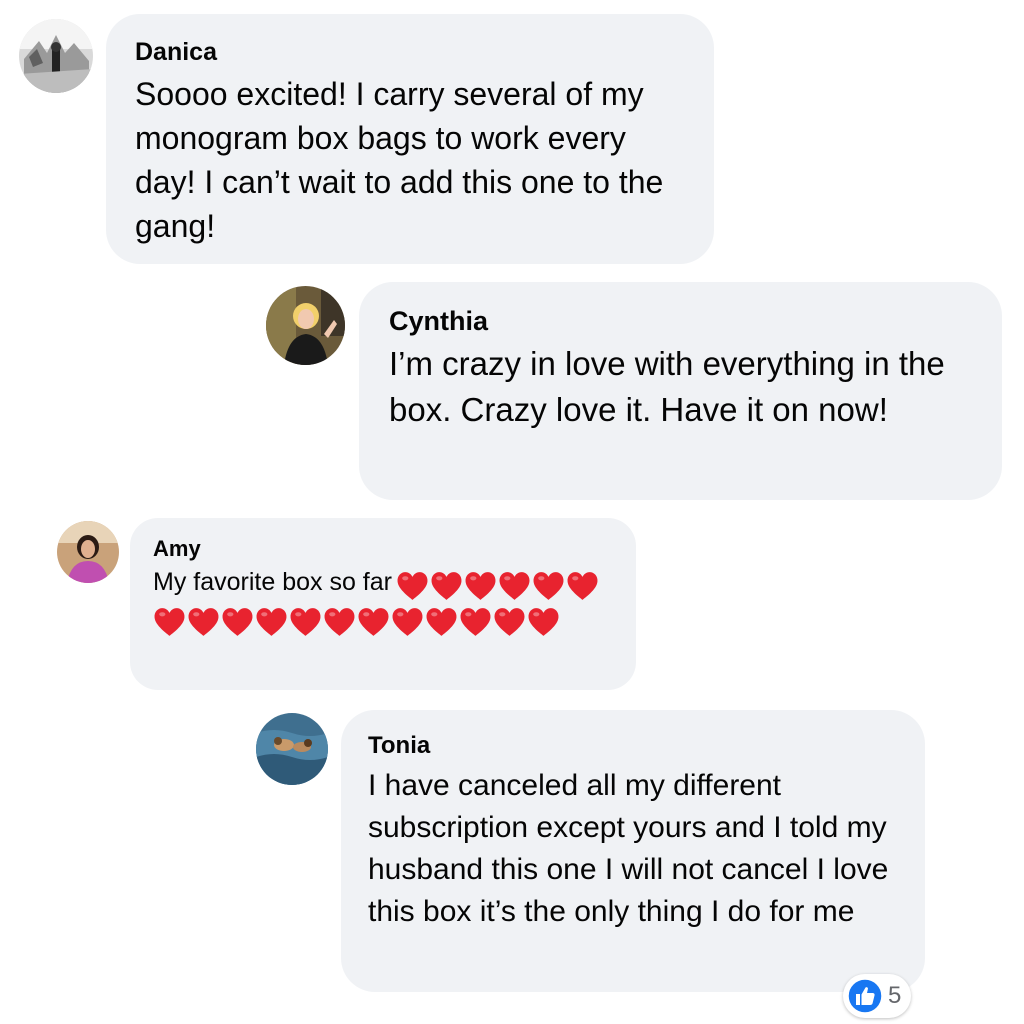 This screenshot has width=1024, height=1024. I want to click on avatar-danica, so click(56, 56).